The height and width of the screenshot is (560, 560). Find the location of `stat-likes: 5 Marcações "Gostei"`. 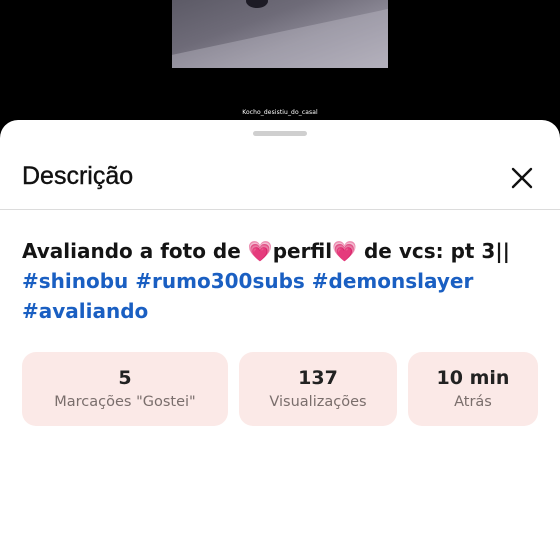

stat-likes: 5 Marcações "Gostei" is located at coordinates (125, 389).